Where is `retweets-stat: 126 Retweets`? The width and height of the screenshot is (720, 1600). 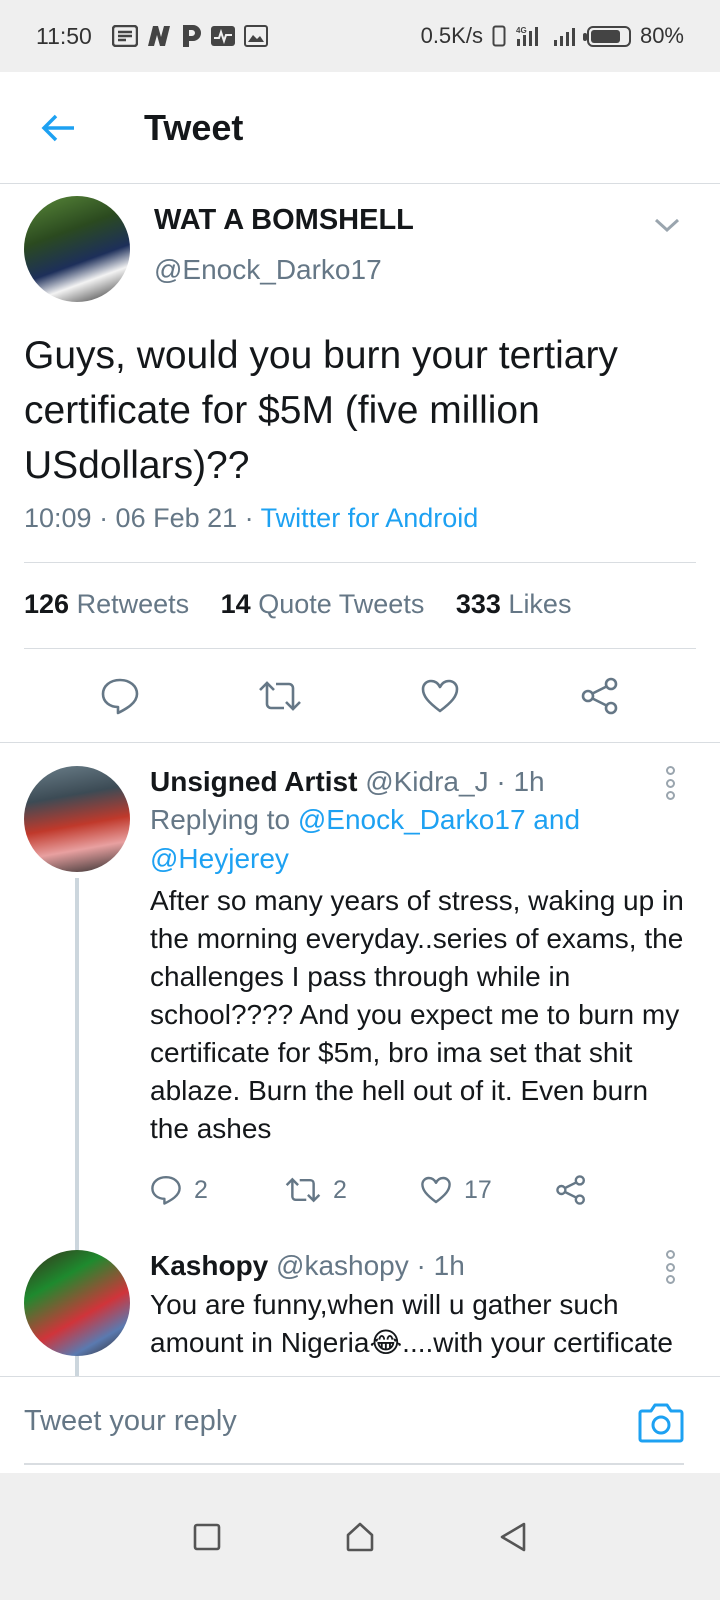 retweets-stat: 126 Retweets is located at coordinates (106, 604).